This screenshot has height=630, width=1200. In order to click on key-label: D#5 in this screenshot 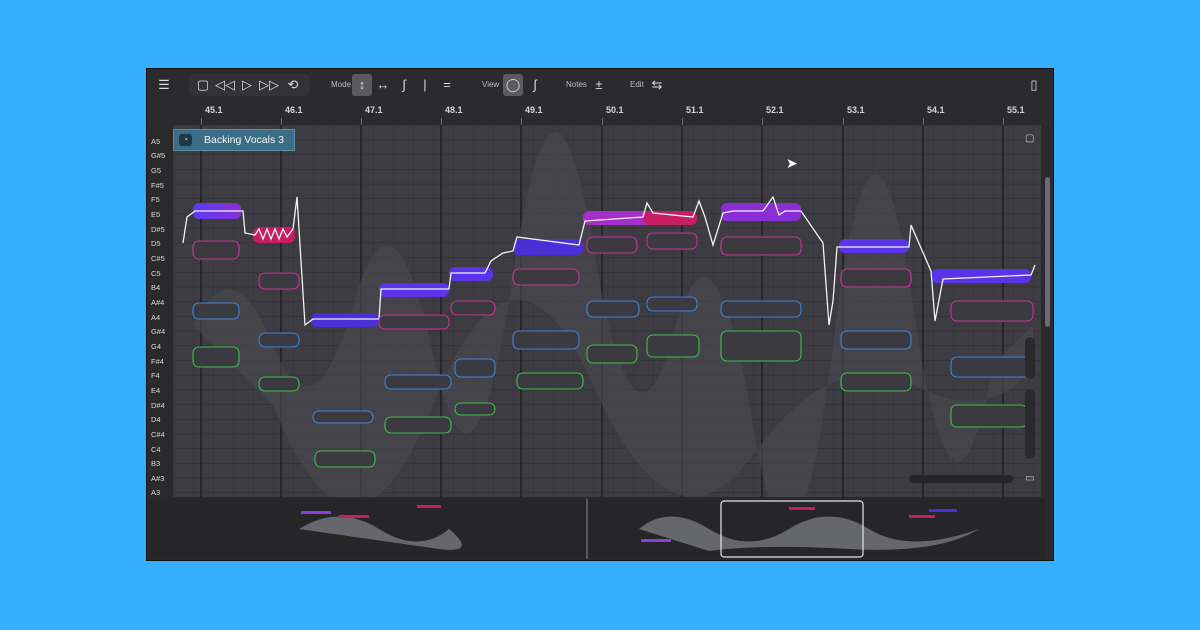, I will do `click(158, 229)`.